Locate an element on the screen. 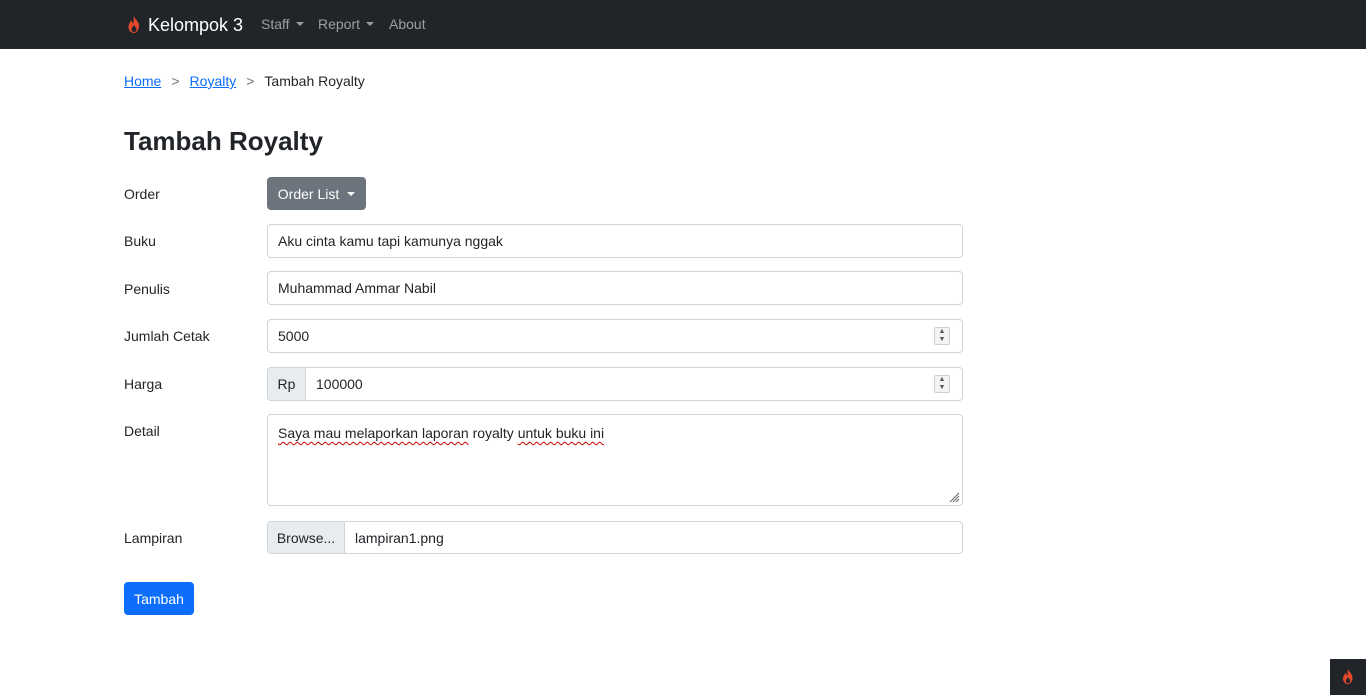 The height and width of the screenshot is (695, 1366). detail-text-part: royalty is located at coordinates (493, 433).